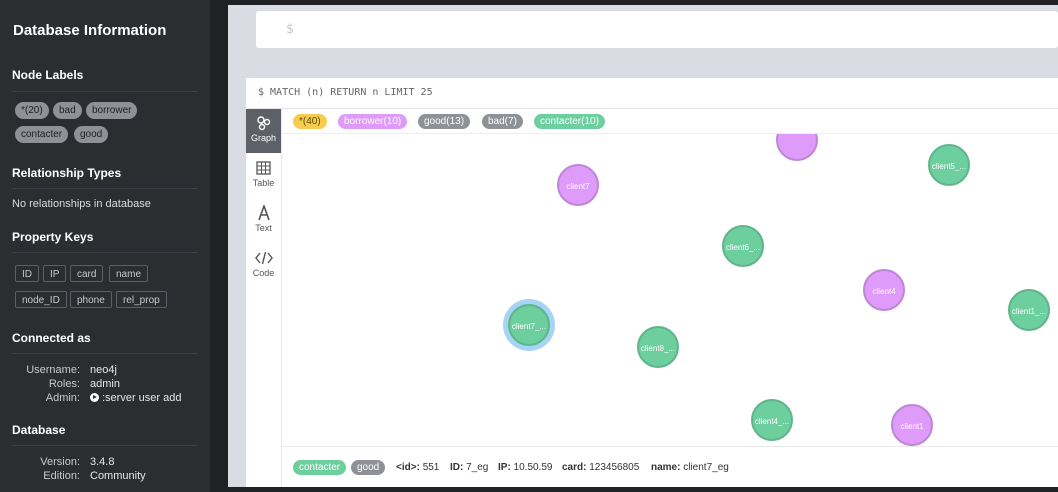 The image size is (1058, 492). What do you see at coordinates (263, 228) in the screenshot?
I see `tab-text-label: Text` at bounding box center [263, 228].